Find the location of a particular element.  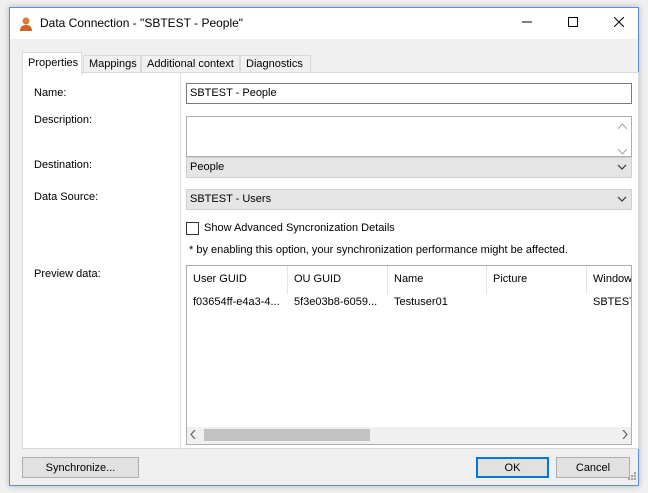

cancel-button: Cancel is located at coordinates (593, 467).